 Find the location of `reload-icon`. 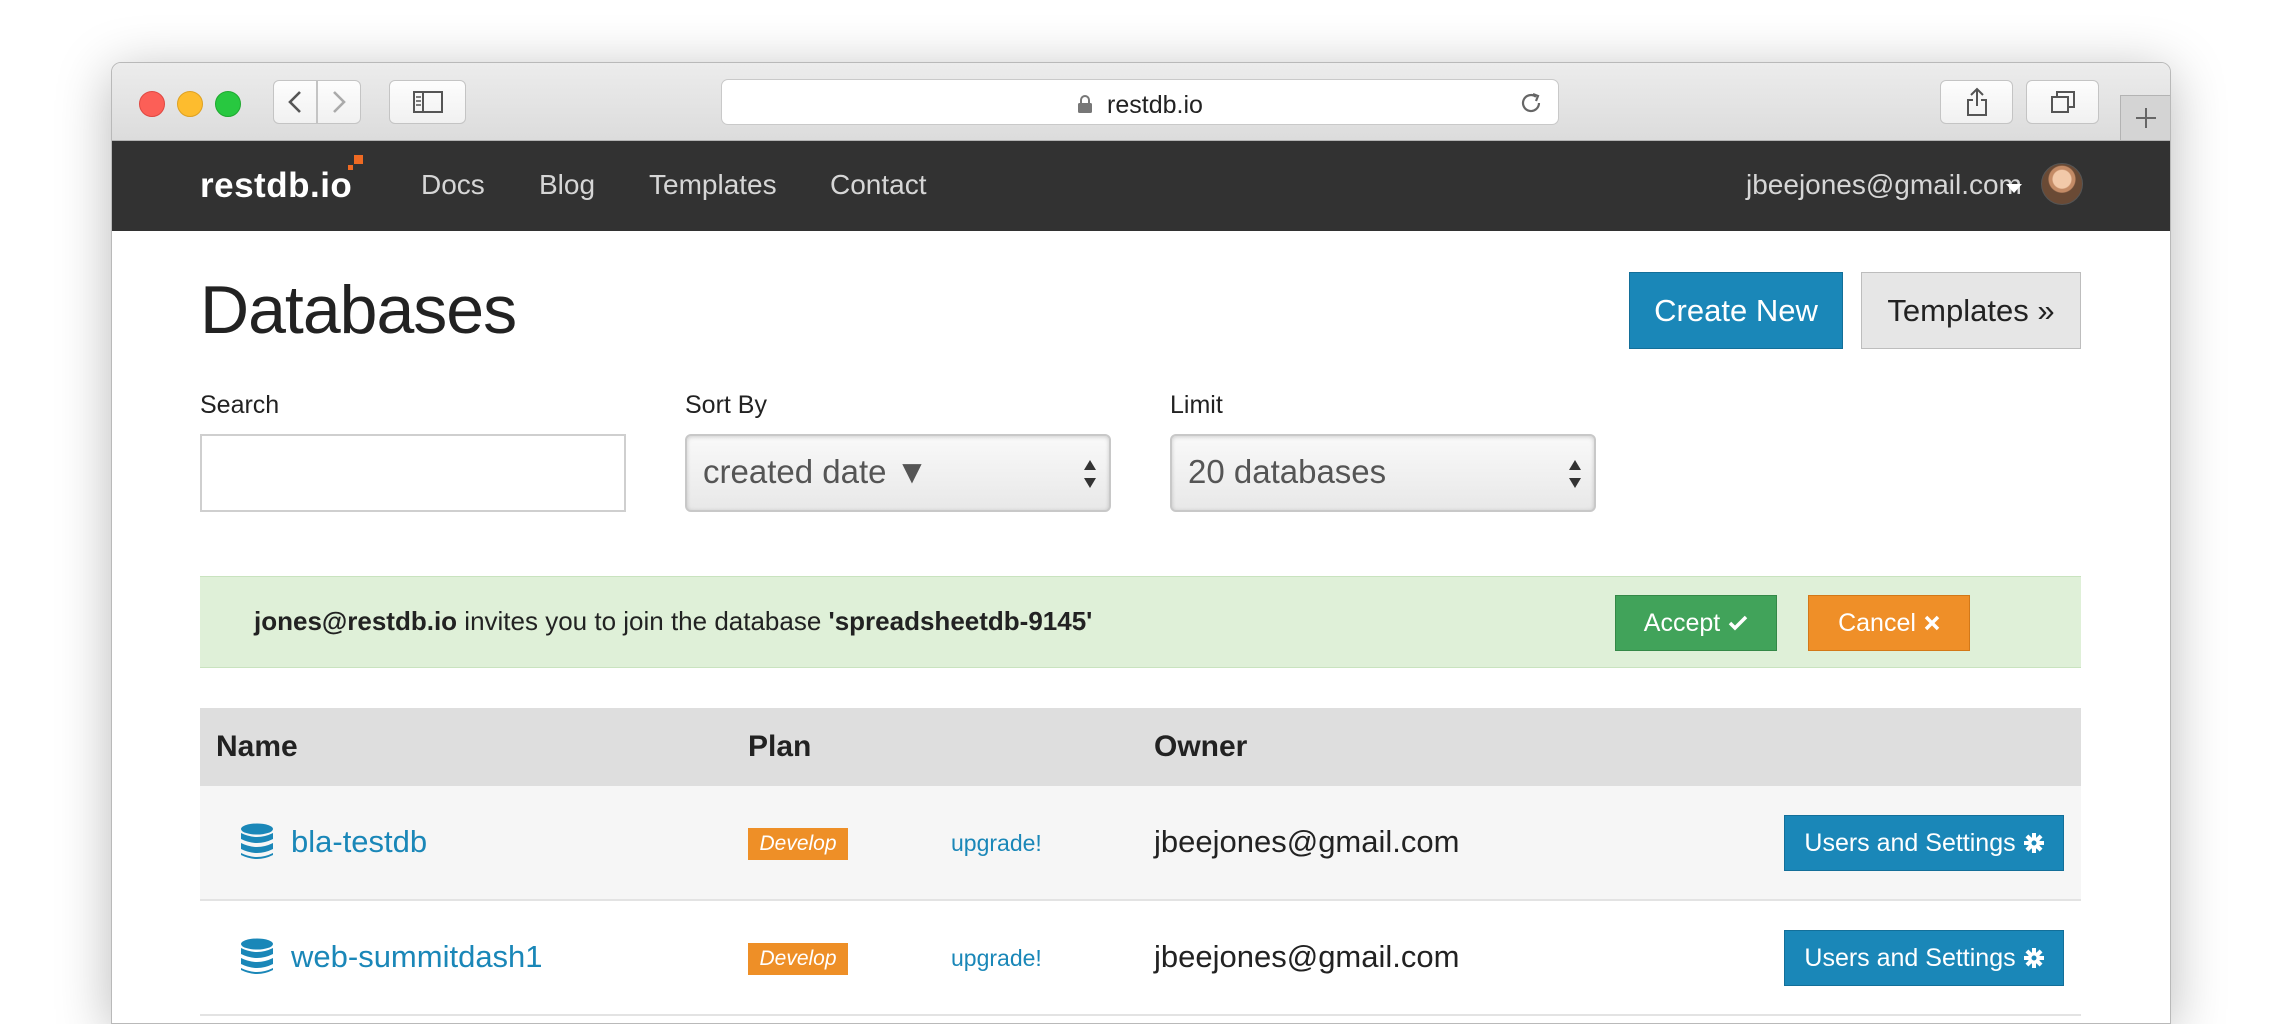

reload-icon is located at coordinates (1531, 103).